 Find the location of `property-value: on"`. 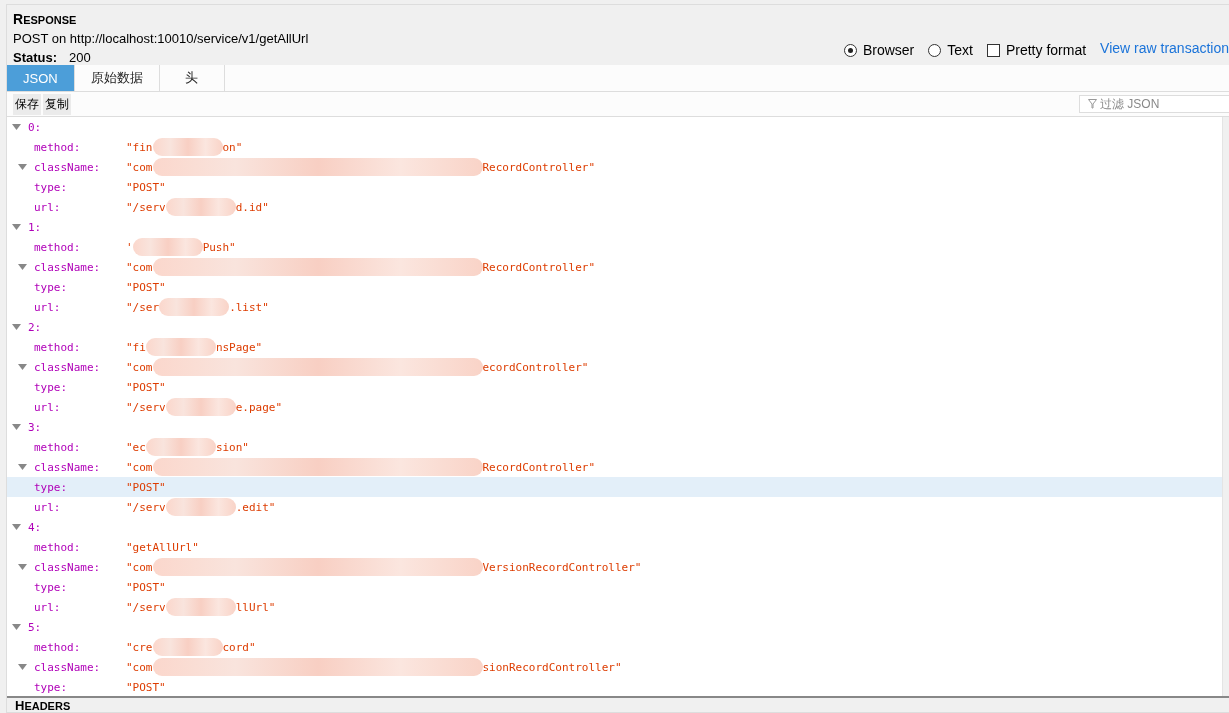

property-value: on" is located at coordinates (232, 147).